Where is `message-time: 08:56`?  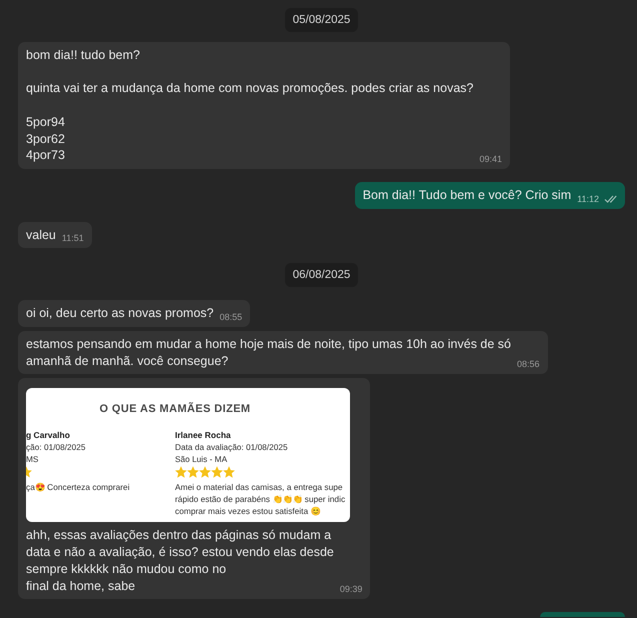 message-time: 08:56 is located at coordinates (528, 364).